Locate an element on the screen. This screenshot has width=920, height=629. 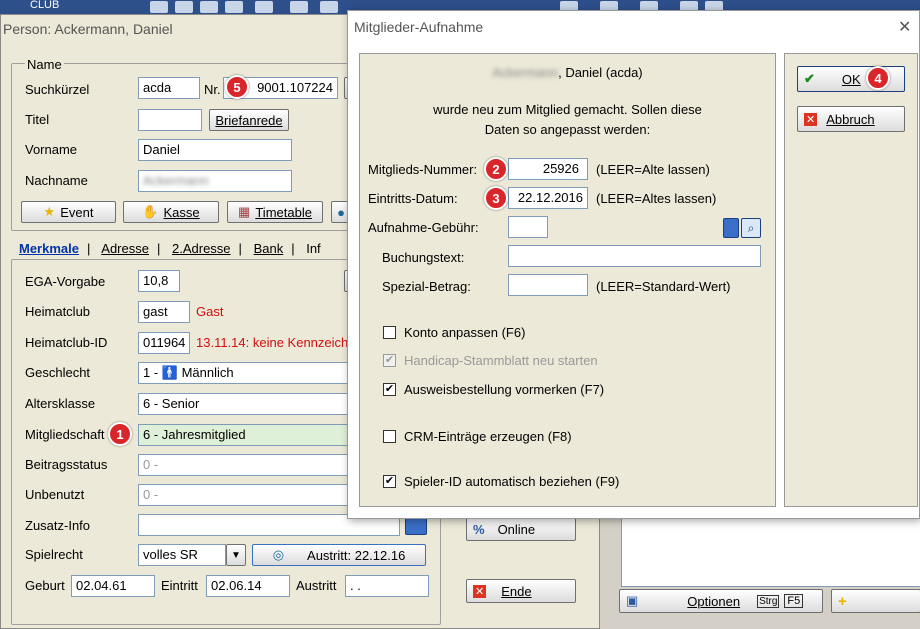
tab-info: Inf is located at coordinates (313, 248).